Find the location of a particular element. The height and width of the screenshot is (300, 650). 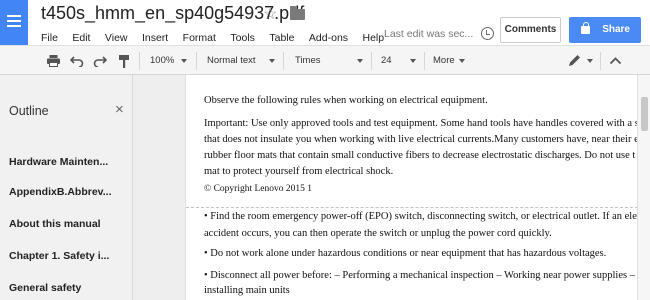

menu-view: View is located at coordinates (116, 38).